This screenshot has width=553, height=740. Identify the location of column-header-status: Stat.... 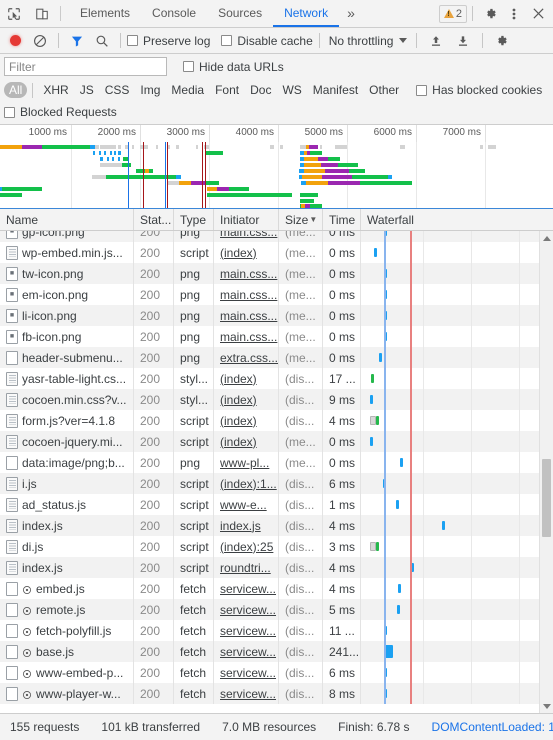
(154, 219).